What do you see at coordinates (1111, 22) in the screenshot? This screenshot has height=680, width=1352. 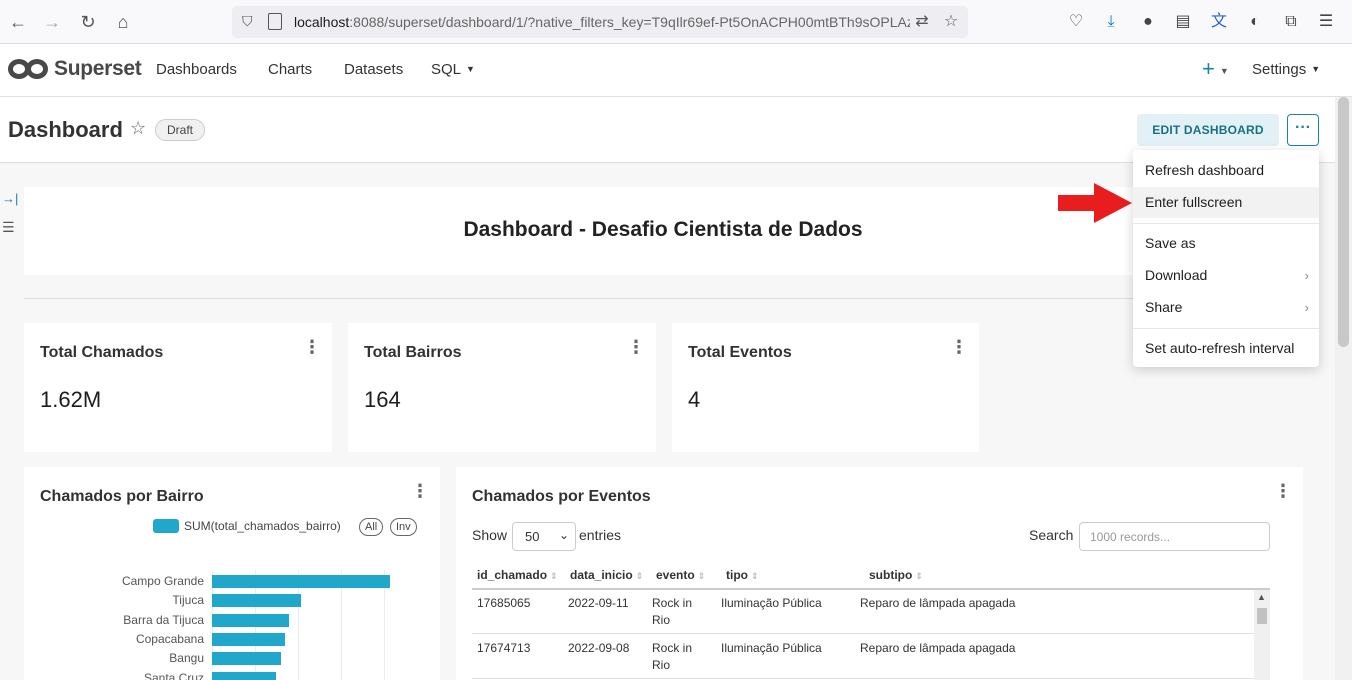 I see `download-icon: ⤓` at bounding box center [1111, 22].